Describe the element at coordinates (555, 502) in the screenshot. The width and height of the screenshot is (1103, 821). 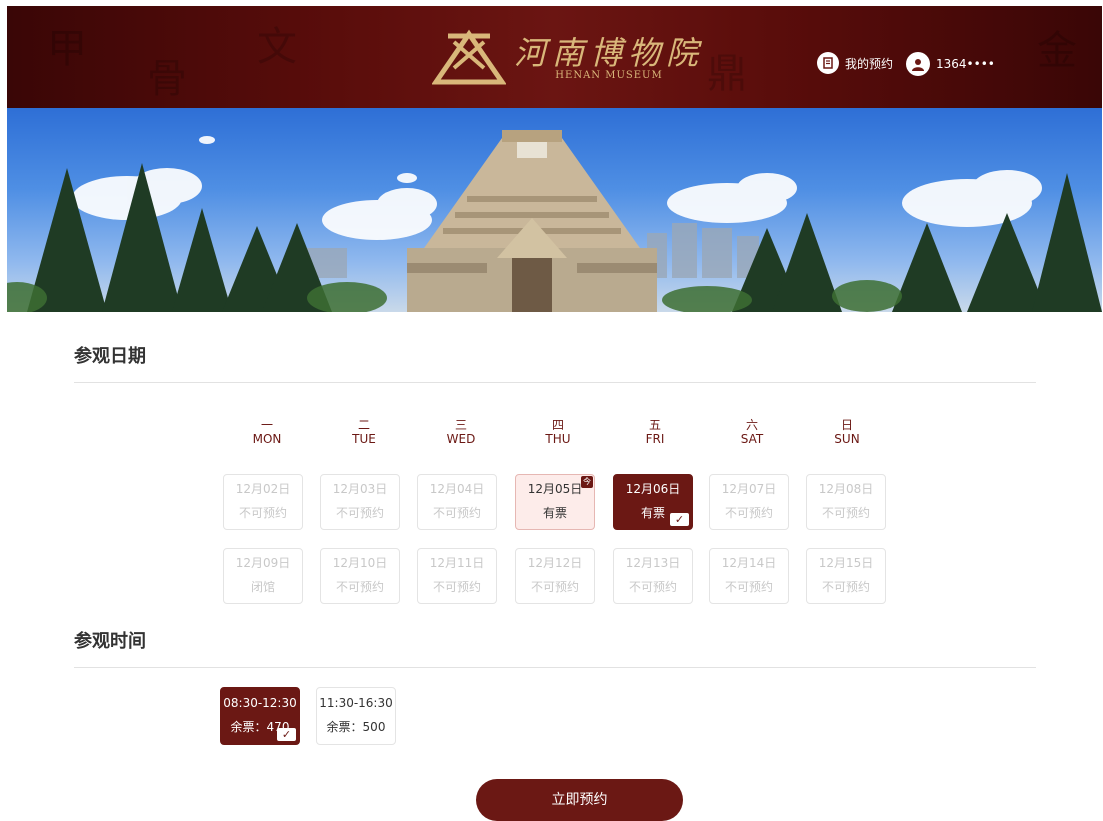
I see `date-cell-1205: 今 12月05日 有票` at that location.